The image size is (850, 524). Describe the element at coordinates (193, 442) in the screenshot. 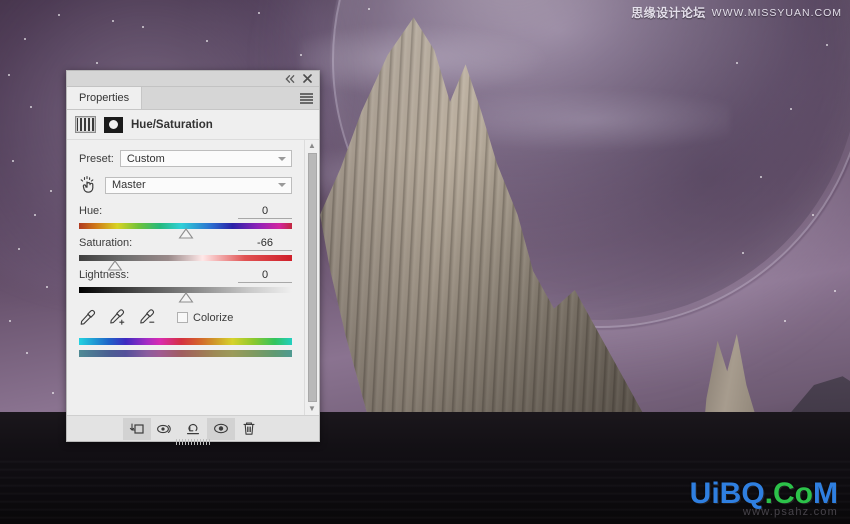

I see `panel-resize-grip` at that location.